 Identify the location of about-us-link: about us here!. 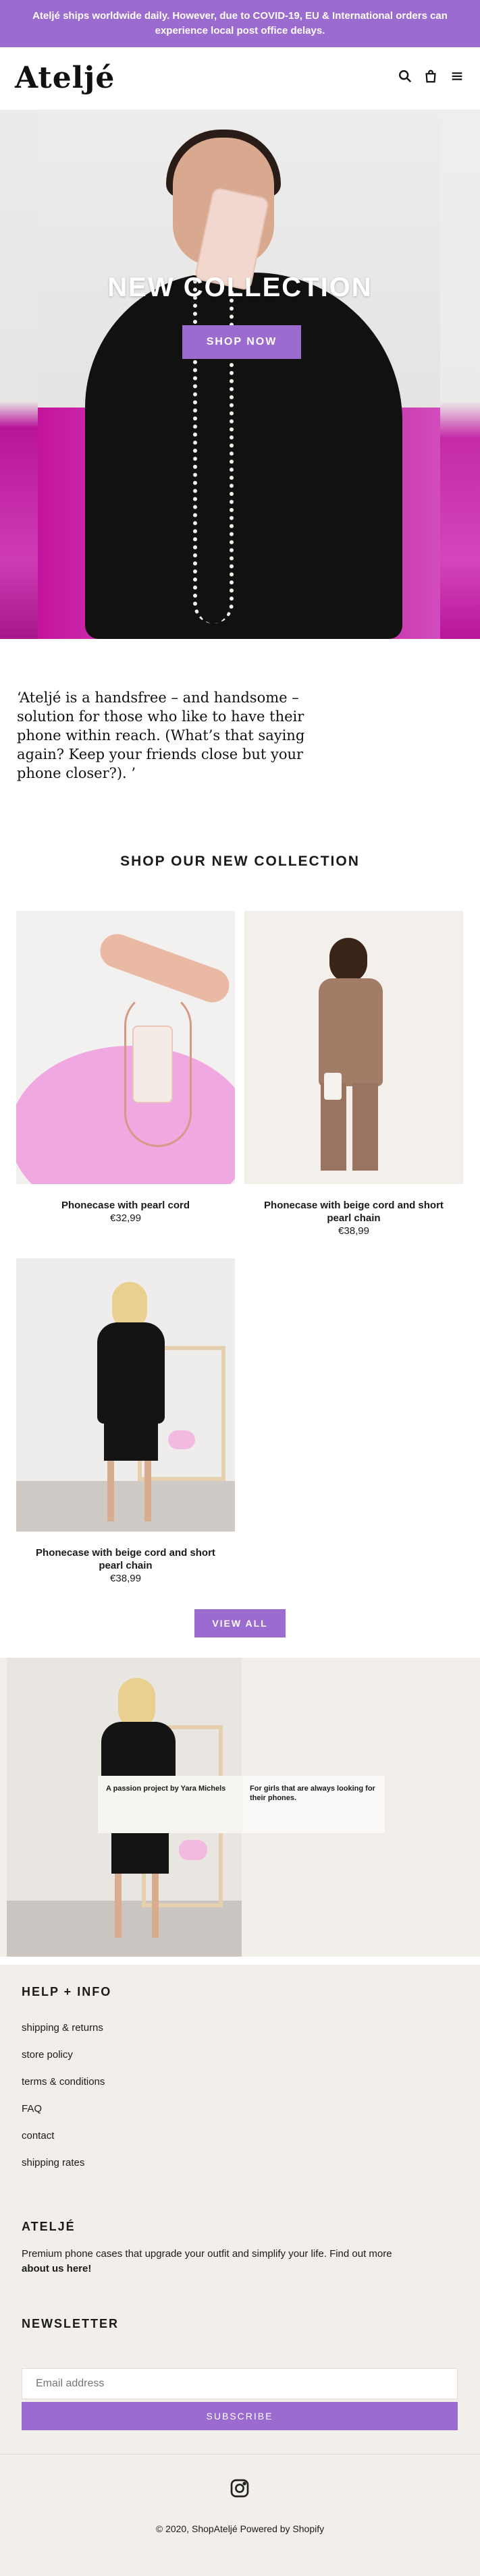
(56, 2268).